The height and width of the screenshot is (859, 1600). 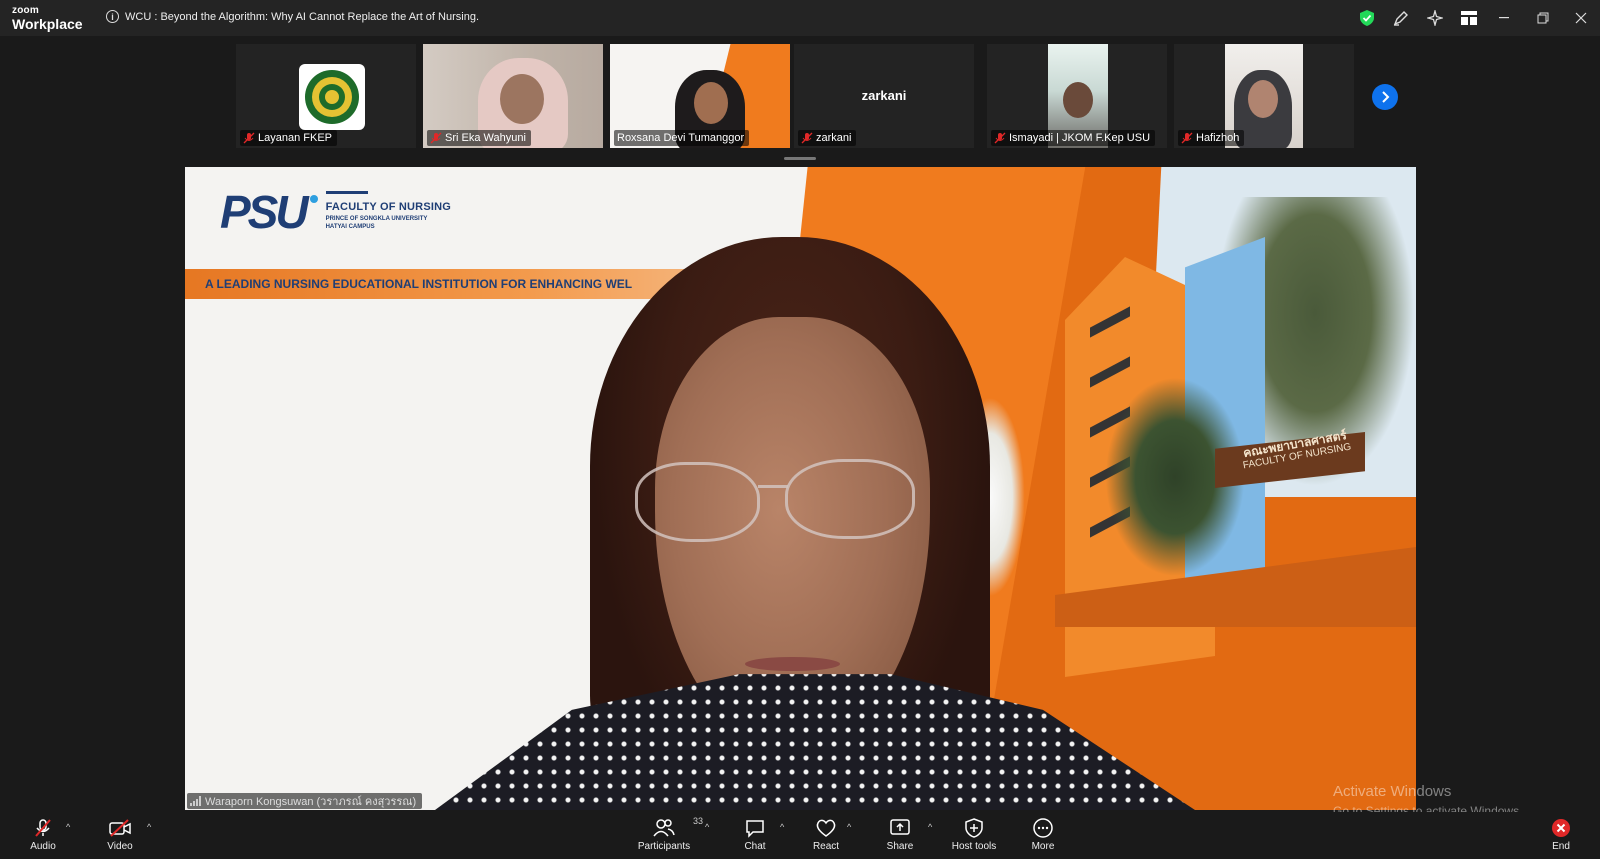 I want to click on view-grid-icon, so click(x=1469, y=18).